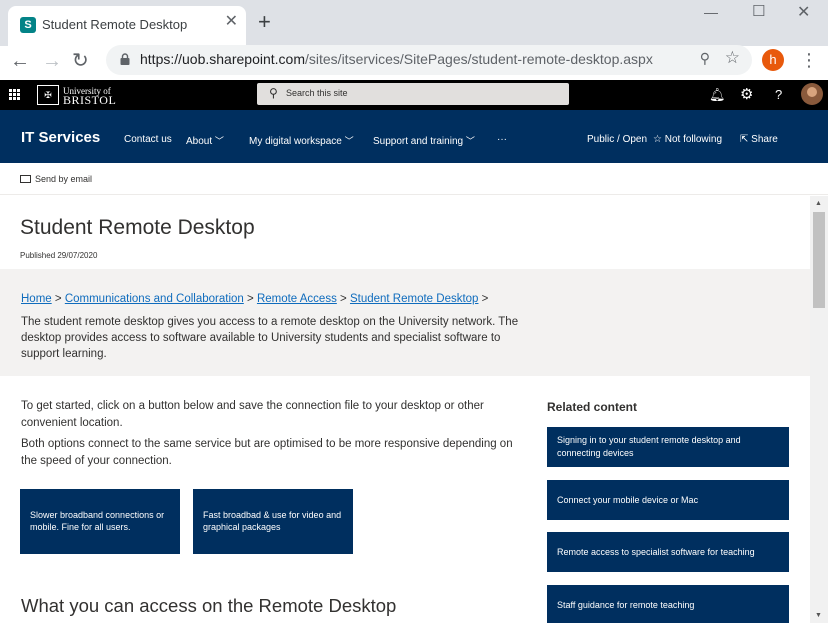 This screenshot has height=623, width=828. Describe the element at coordinates (764, 139) in the screenshot. I see `share-label: Share` at that location.